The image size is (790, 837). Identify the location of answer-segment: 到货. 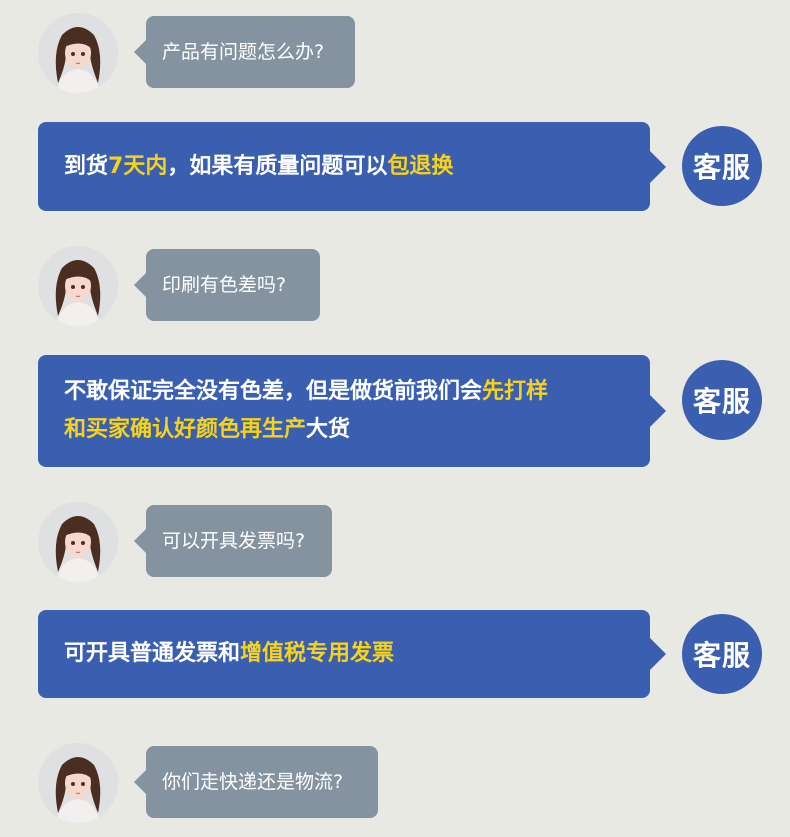
(86, 166).